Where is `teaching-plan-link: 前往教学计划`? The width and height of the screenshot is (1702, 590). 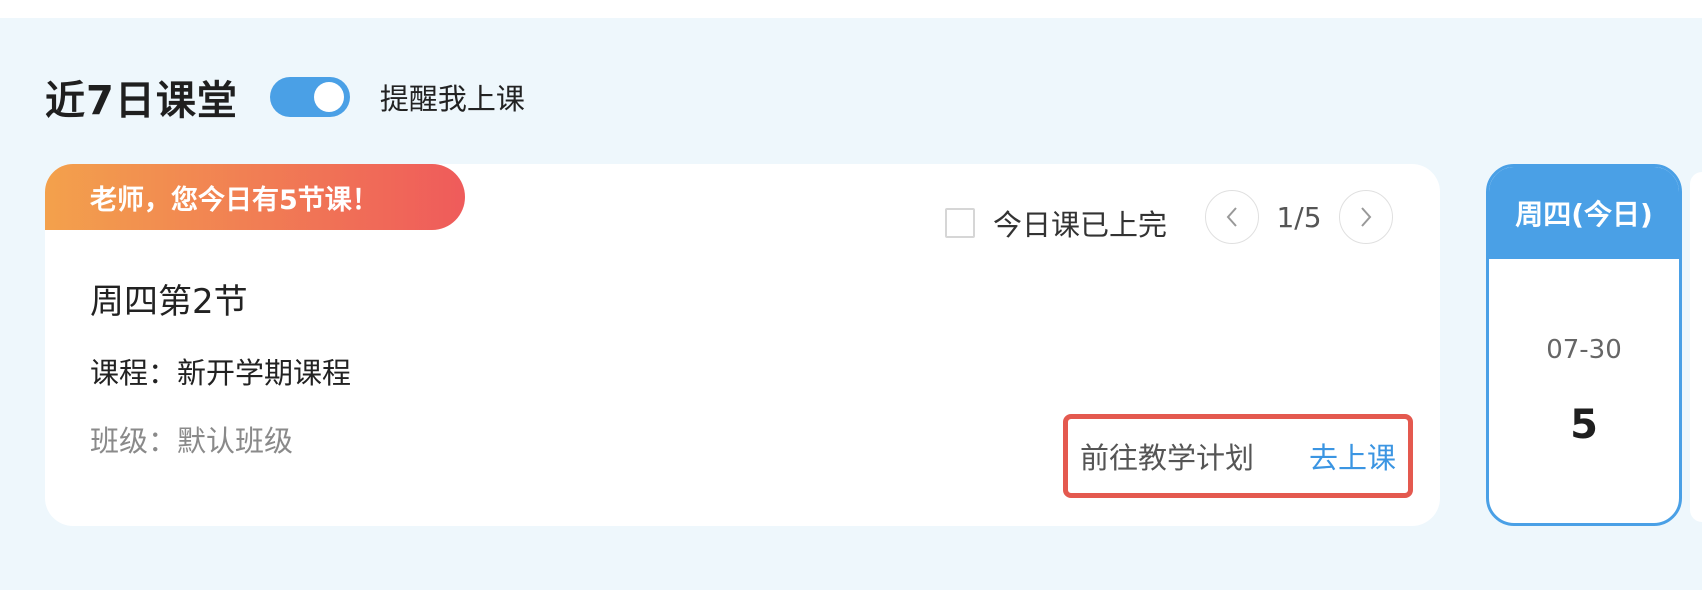 teaching-plan-link: 前往教学计划 is located at coordinates (1167, 456).